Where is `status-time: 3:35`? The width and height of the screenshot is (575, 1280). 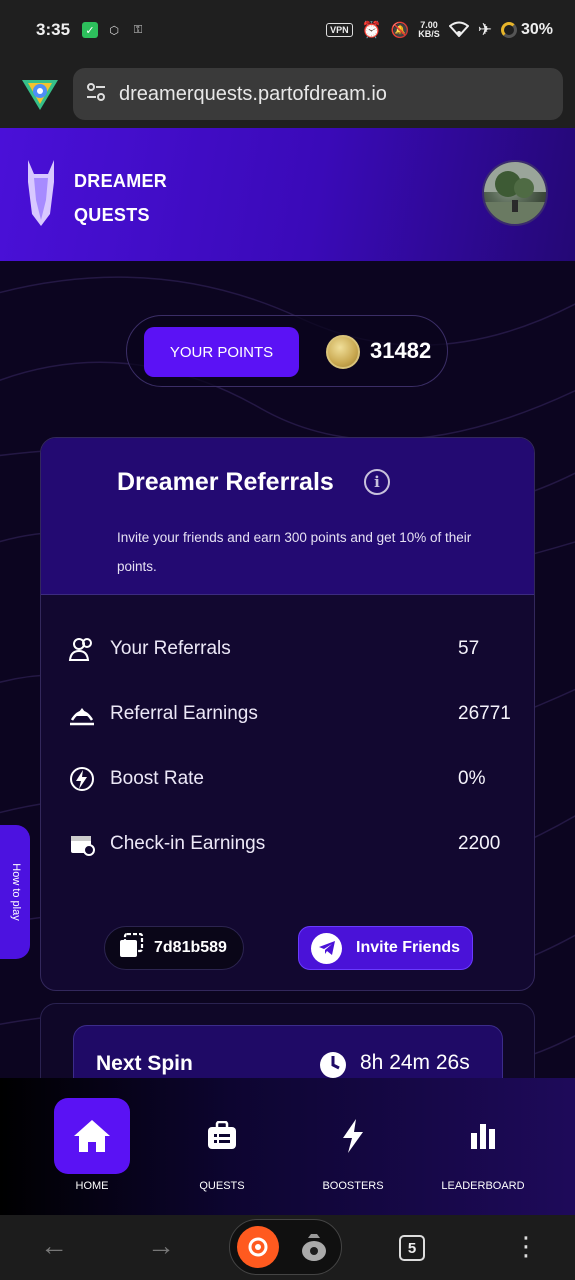 status-time: 3:35 is located at coordinates (53, 29).